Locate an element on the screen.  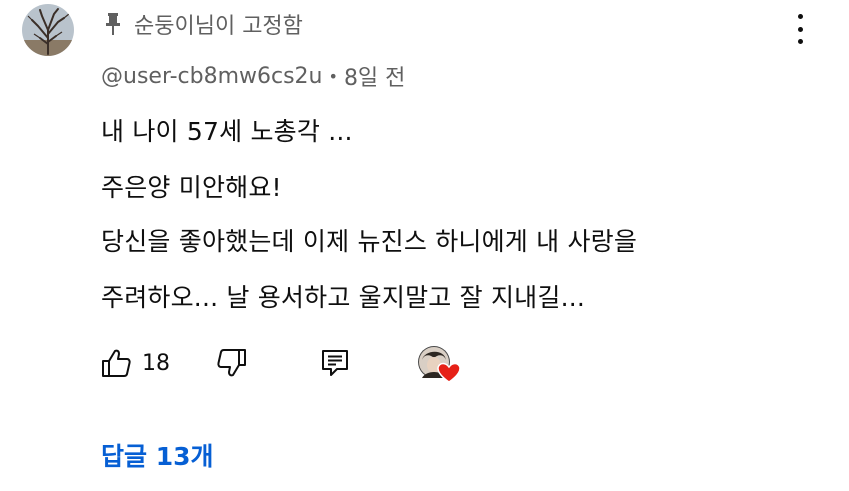
more-options-button is located at coordinates (800, 29).